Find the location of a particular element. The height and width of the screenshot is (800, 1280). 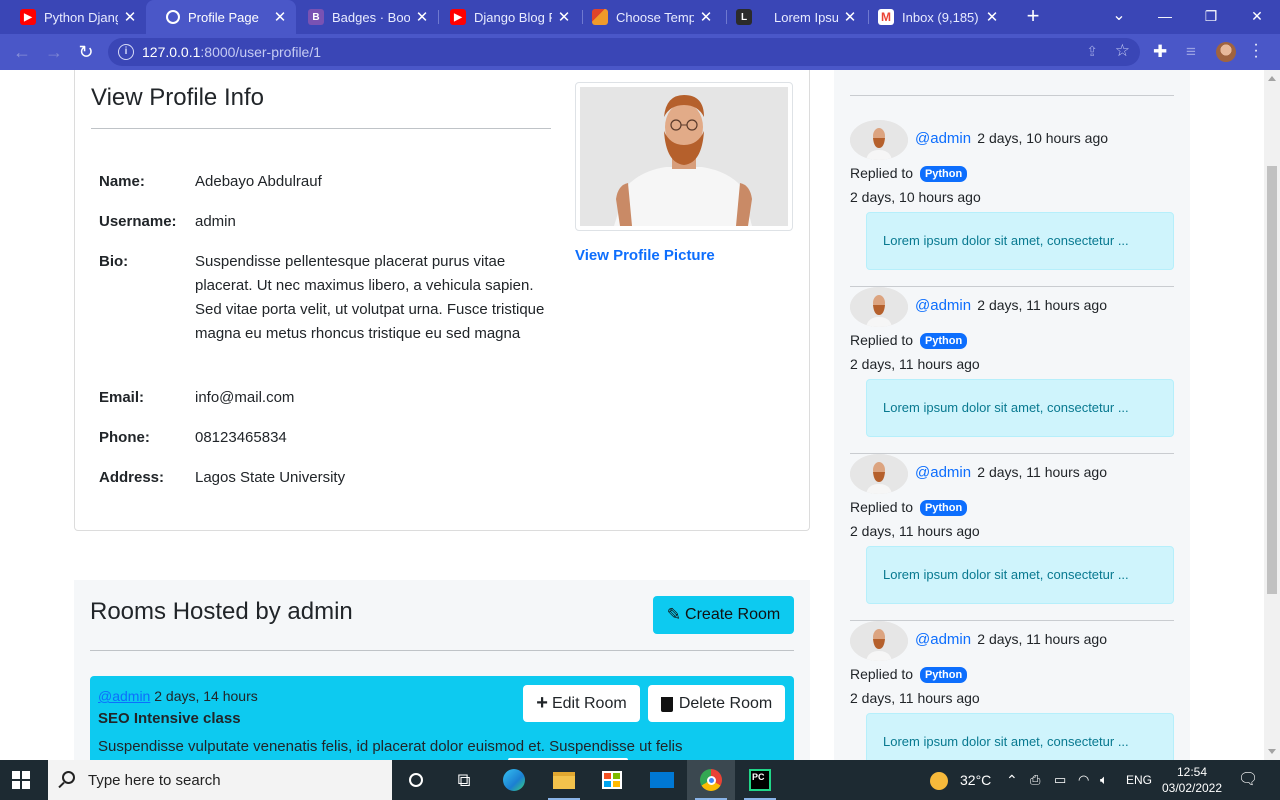

wifi-icon: ◠ is located at coordinates (1083, 780).